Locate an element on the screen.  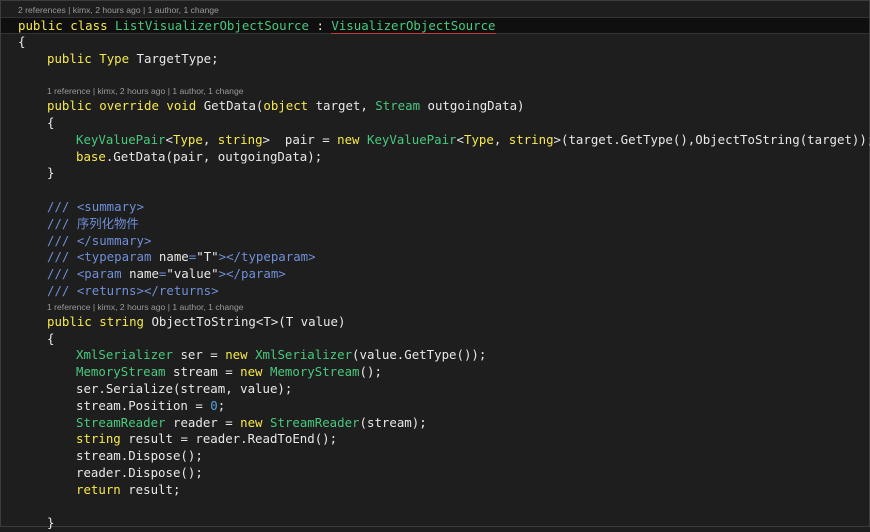
keyword-class: class is located at coordinates (89, 25).